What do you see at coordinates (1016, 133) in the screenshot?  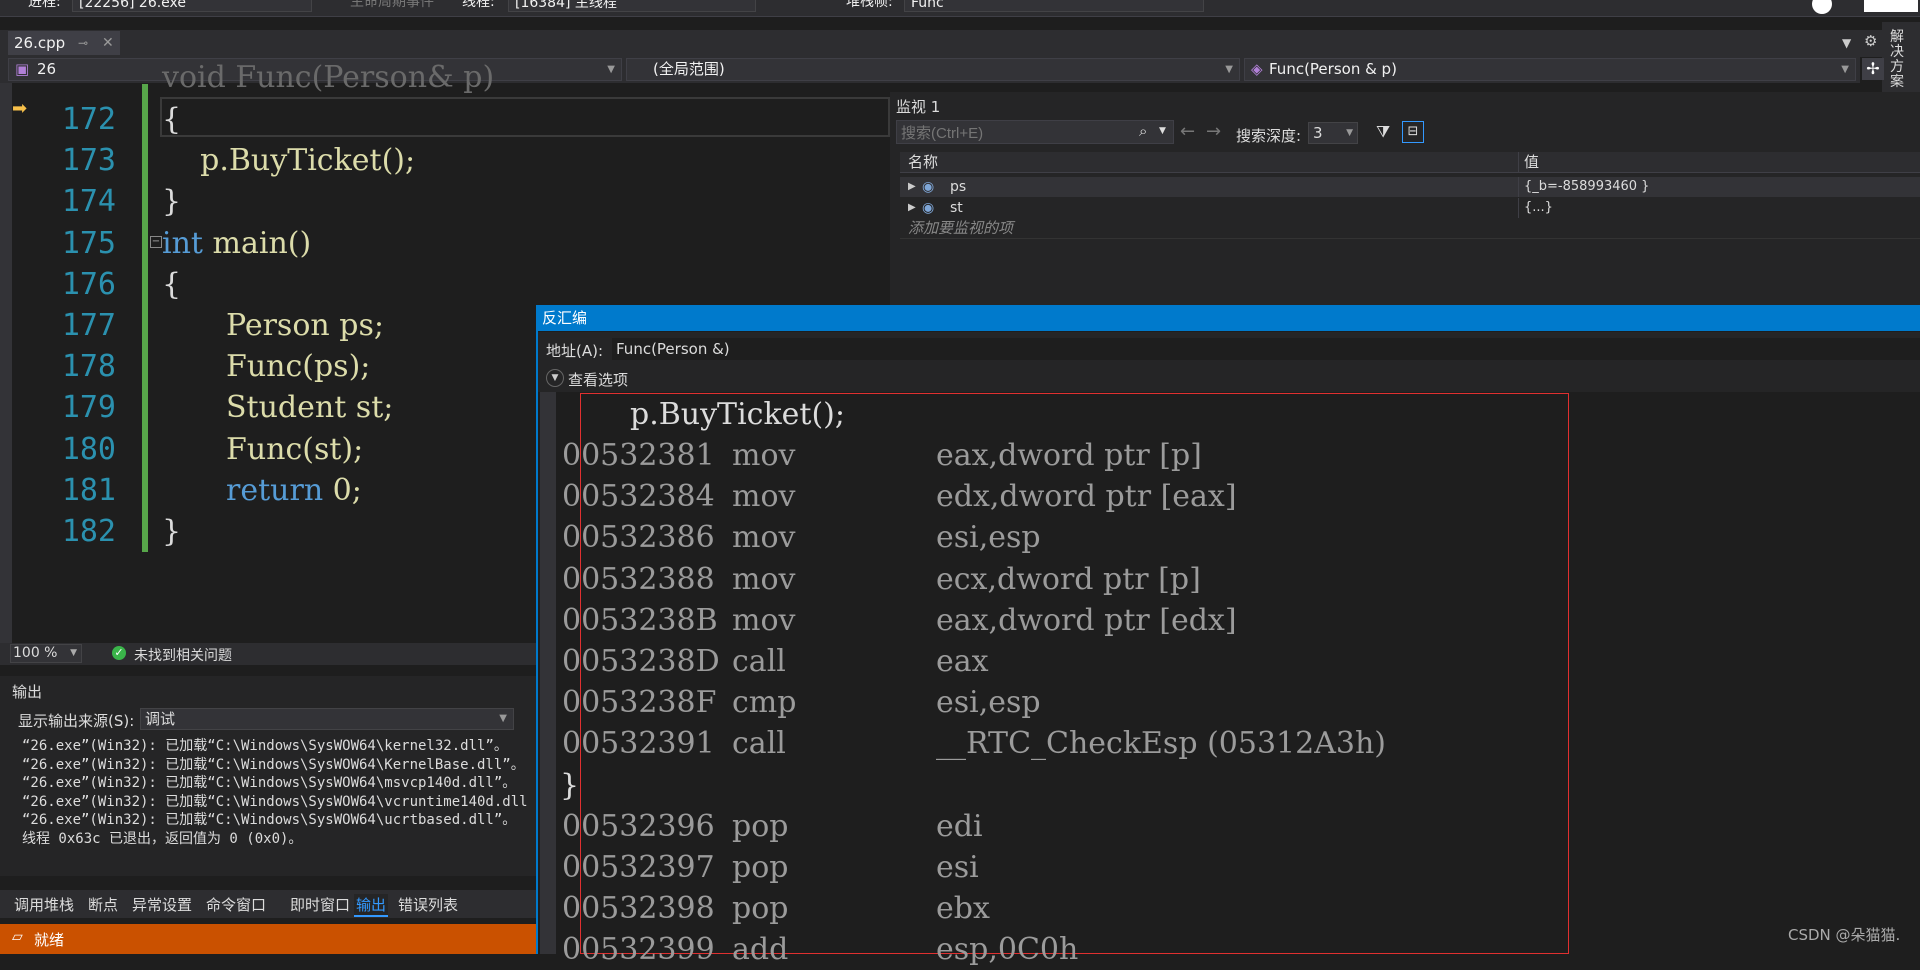 I see `watch-search-input` at bounding box center [1016, 133].